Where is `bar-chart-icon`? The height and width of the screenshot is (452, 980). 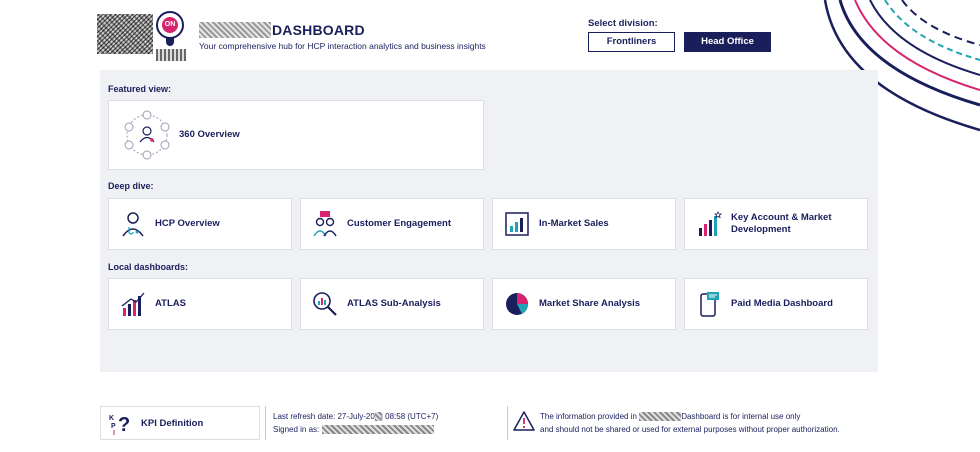 bar-chart-icon is located at coordinates (517, 224).